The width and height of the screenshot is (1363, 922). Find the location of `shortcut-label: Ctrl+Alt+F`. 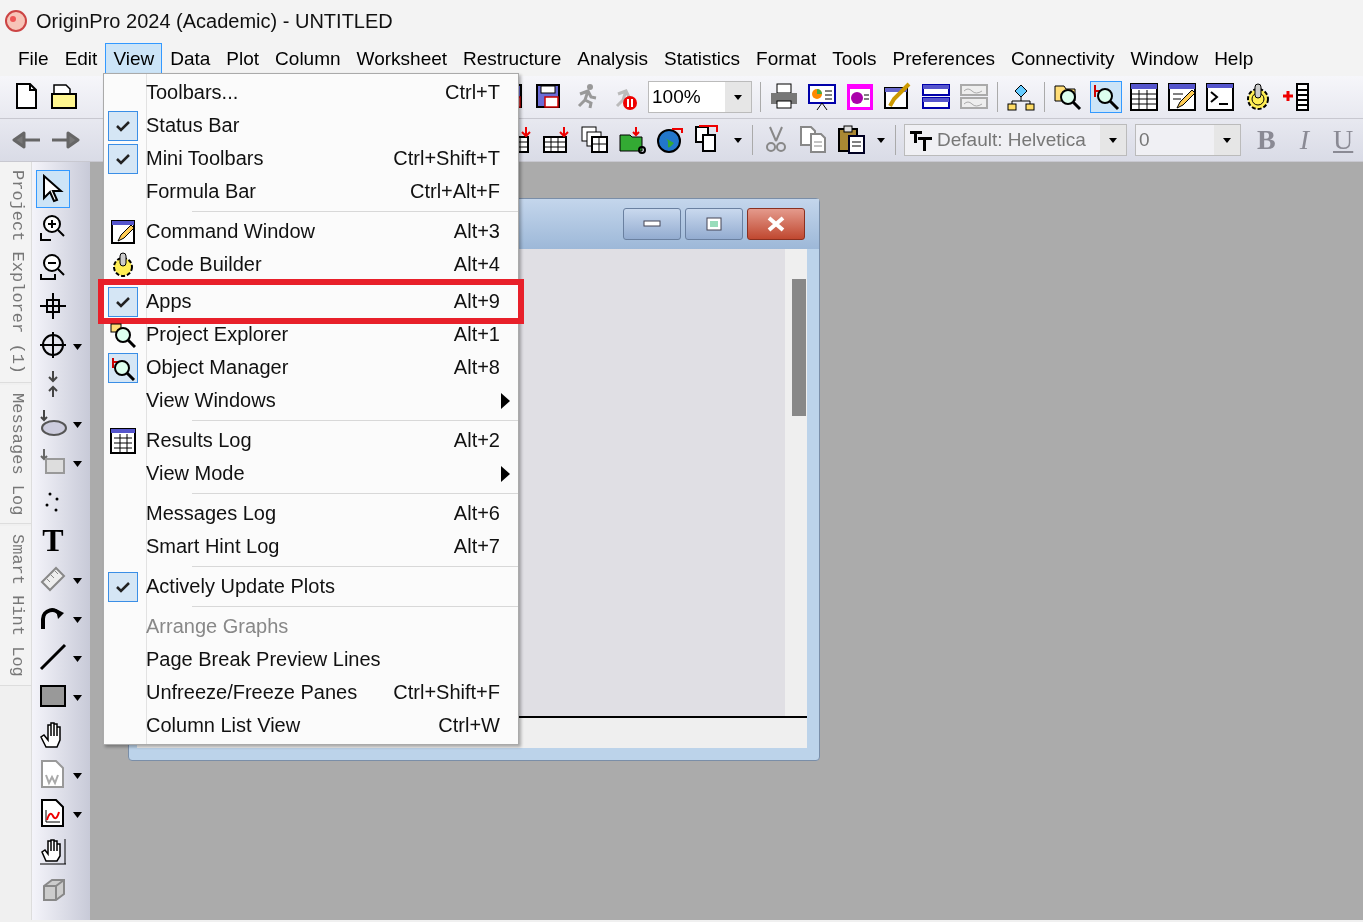

shortcut-label: Ctrl+Alt+F is located at coordinates (454, 191).